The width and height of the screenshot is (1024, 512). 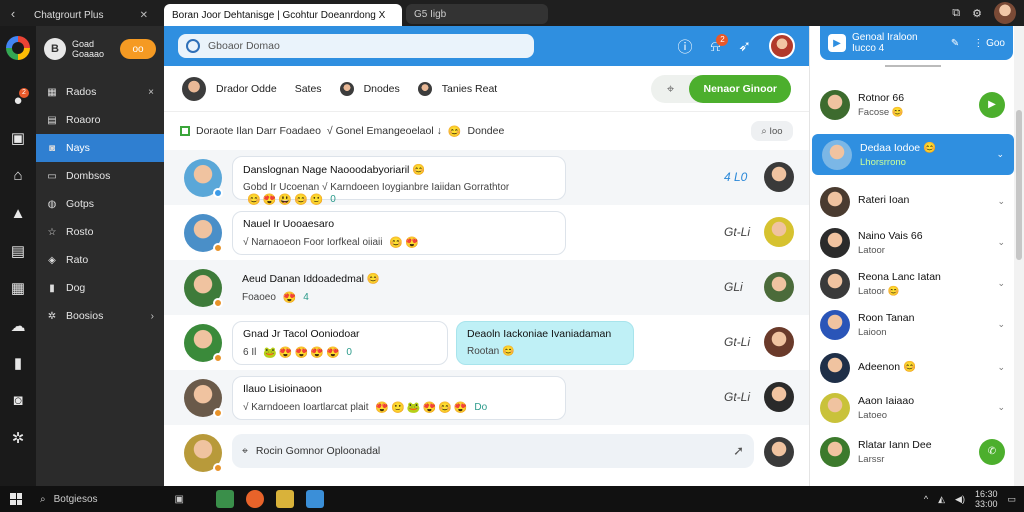 I want to click on tab-chat-plus: Chatgrourt Plus ✕, so click(x=91, y=15).